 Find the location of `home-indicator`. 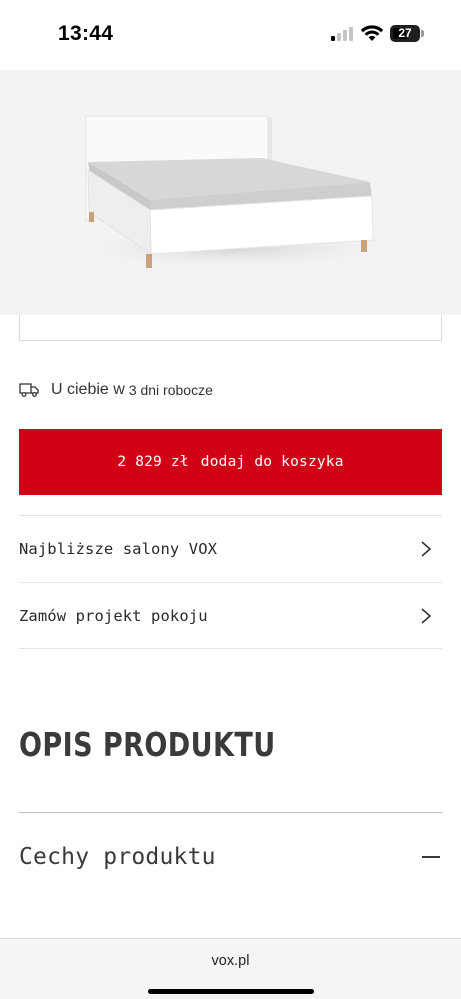

home-indicator is located at coordinates (231, 991).